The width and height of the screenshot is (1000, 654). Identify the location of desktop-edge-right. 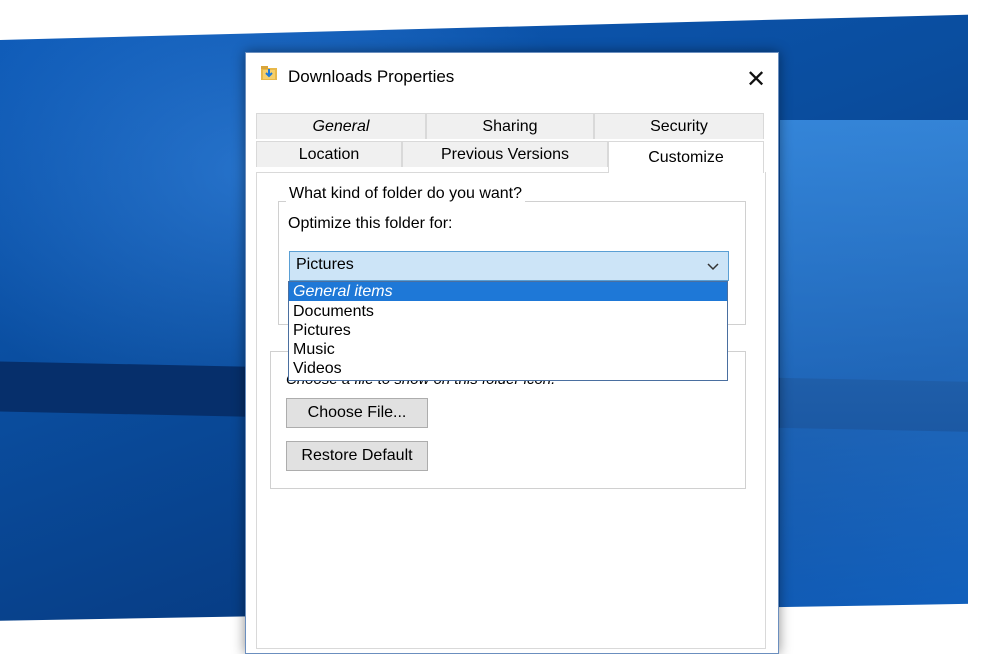
(984, 326).